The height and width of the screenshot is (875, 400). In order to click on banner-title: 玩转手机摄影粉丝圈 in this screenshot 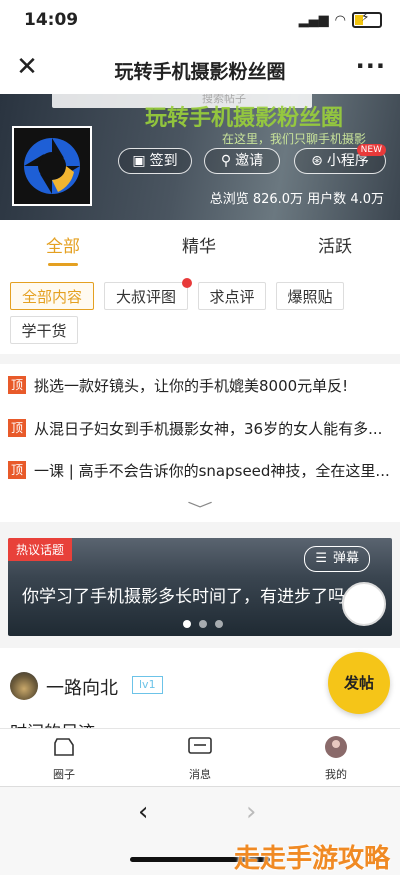, I will do `click(244, 118)`.